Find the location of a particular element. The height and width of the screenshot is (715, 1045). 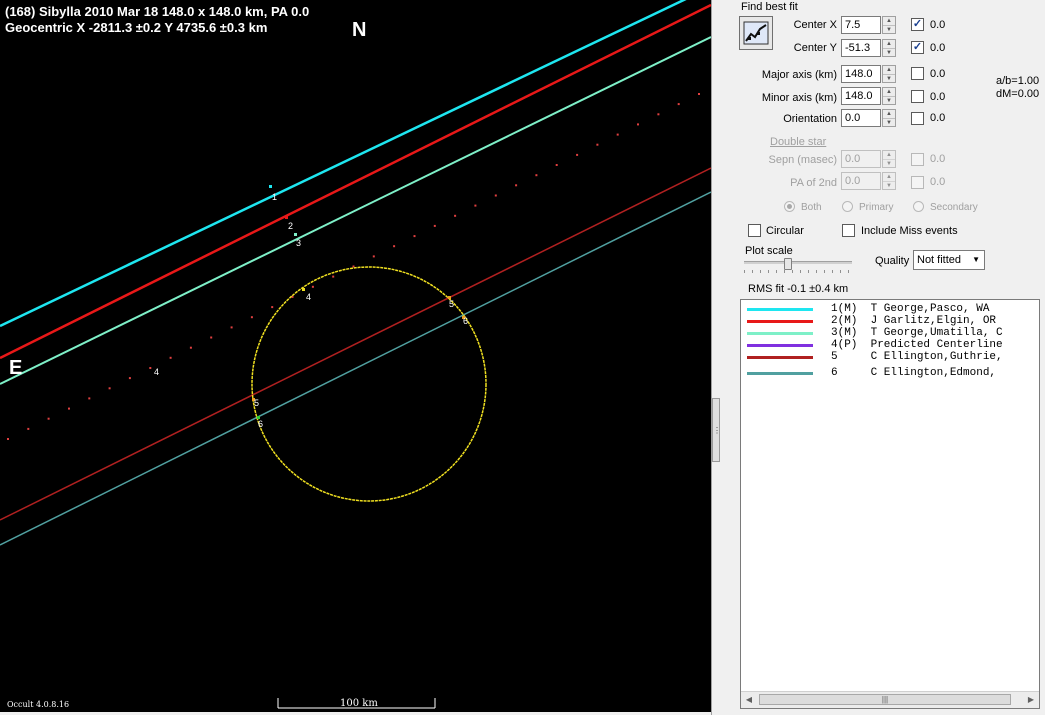

scale-bar-label: 100 km is located at coordinates (359, 703).